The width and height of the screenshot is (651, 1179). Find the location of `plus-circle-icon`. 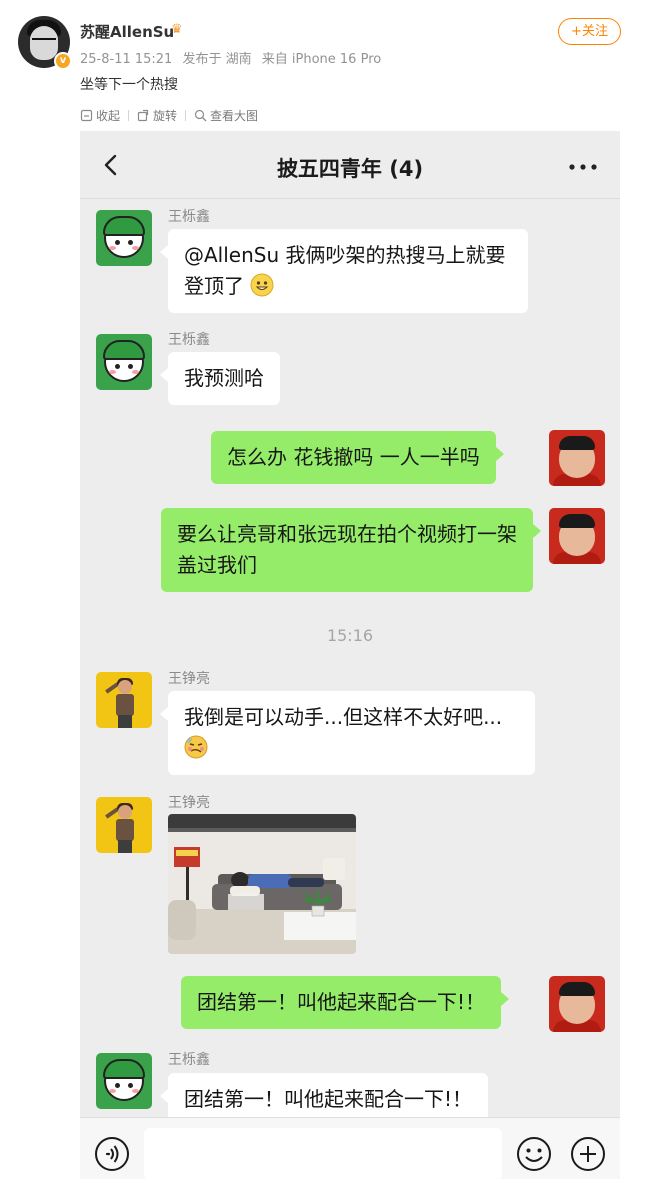

plus-circle-icon is located at coordinates (588, 1154).